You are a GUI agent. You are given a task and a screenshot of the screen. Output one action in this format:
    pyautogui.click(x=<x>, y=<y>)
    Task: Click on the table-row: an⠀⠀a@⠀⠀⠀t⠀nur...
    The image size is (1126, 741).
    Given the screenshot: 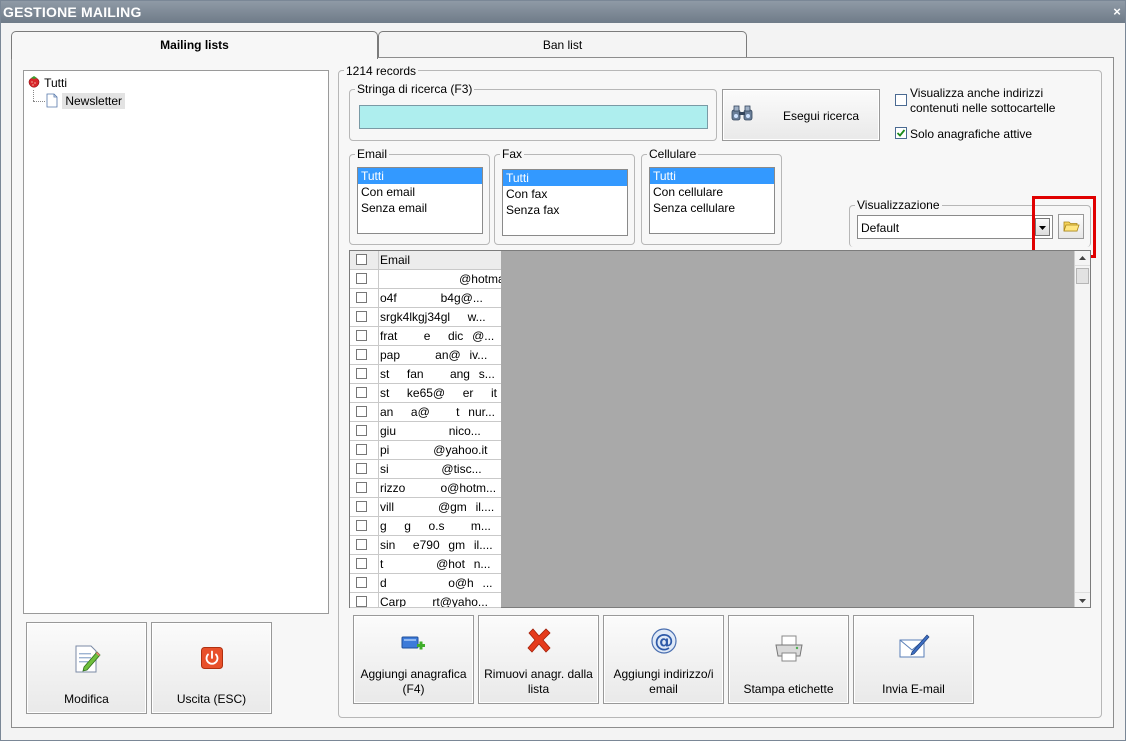 What is the action you would take?
    pyautogui.click(x=425, y=412)
    